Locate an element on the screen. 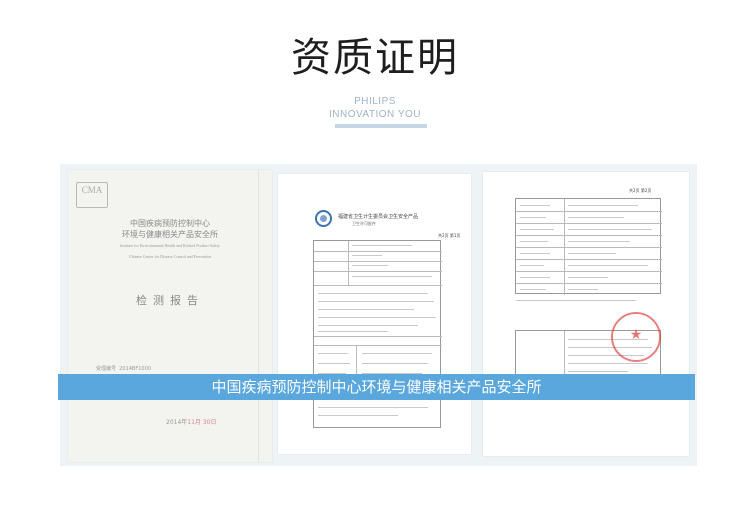 The height and width of the screenshot is (526, 750). license-table-top is located at coordinates (588, 246).